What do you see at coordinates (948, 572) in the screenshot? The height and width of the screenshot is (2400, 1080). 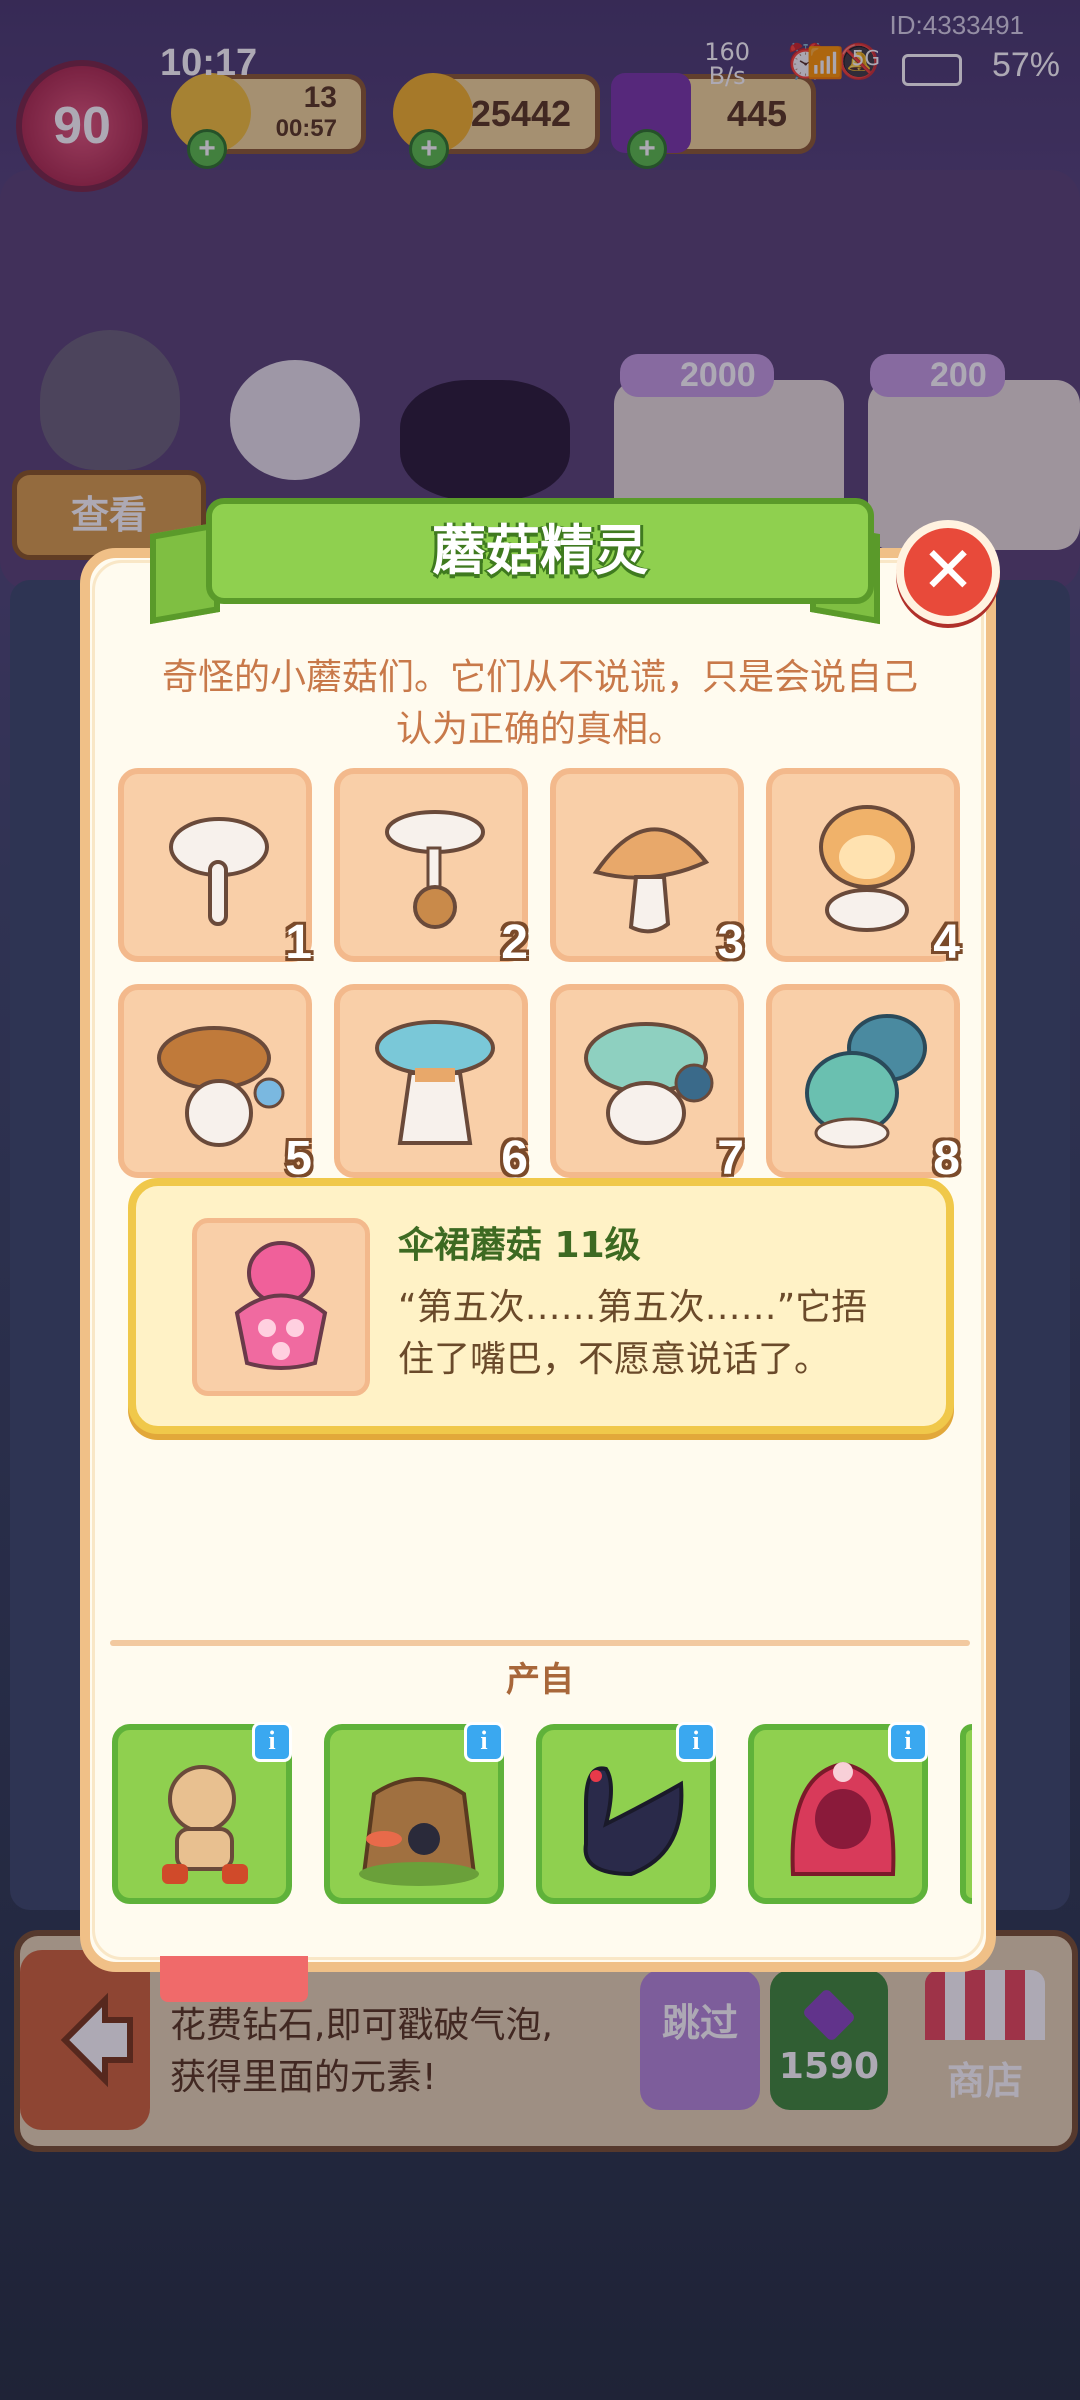 I see `close-button: ✕` at bounding box center [948, 572].